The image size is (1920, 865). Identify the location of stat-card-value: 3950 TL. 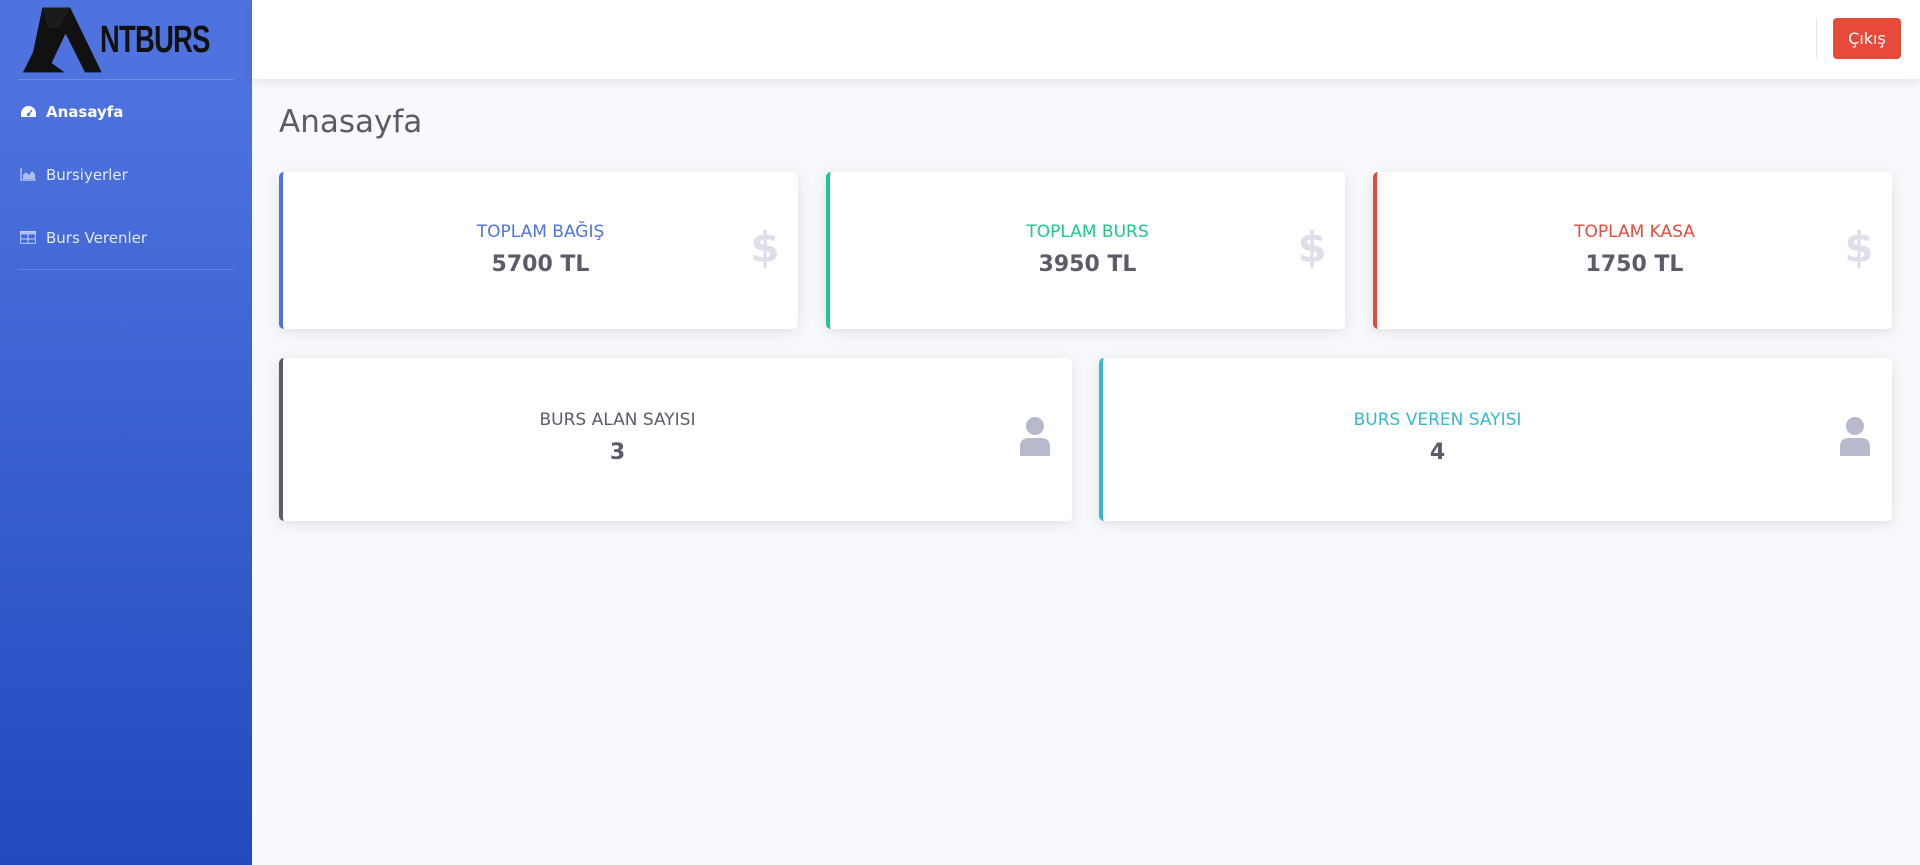
(1087, 264).